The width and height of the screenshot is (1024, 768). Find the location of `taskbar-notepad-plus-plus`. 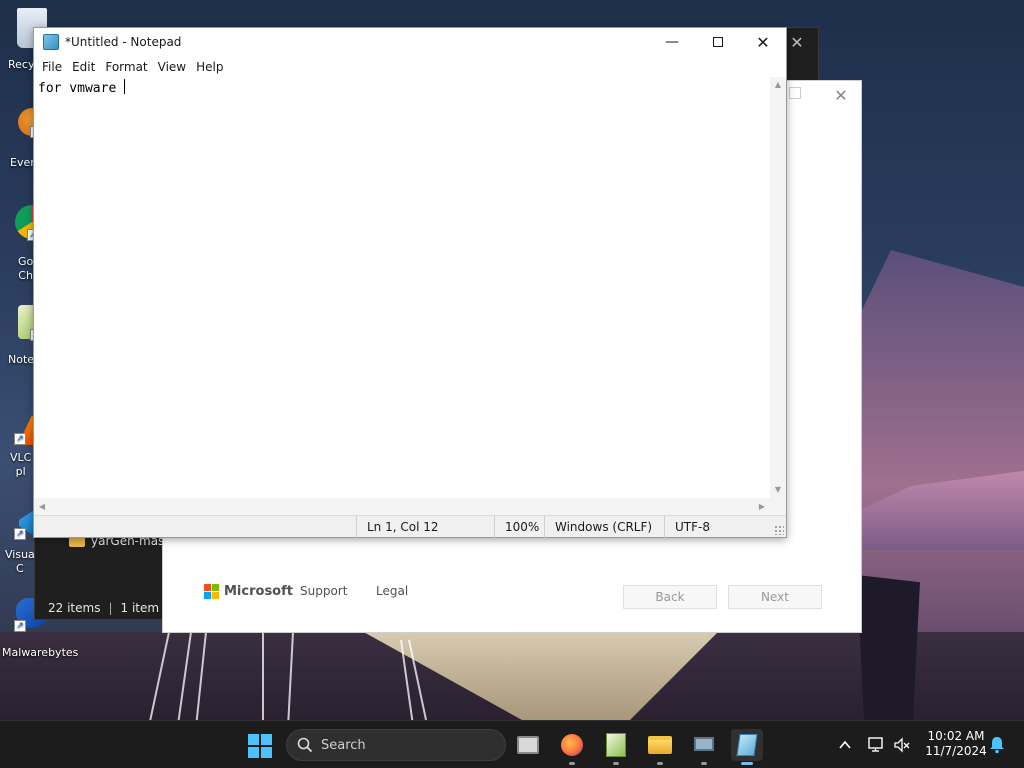

taskbar-notepad-plus-plus is located at coordinates (616, 747).